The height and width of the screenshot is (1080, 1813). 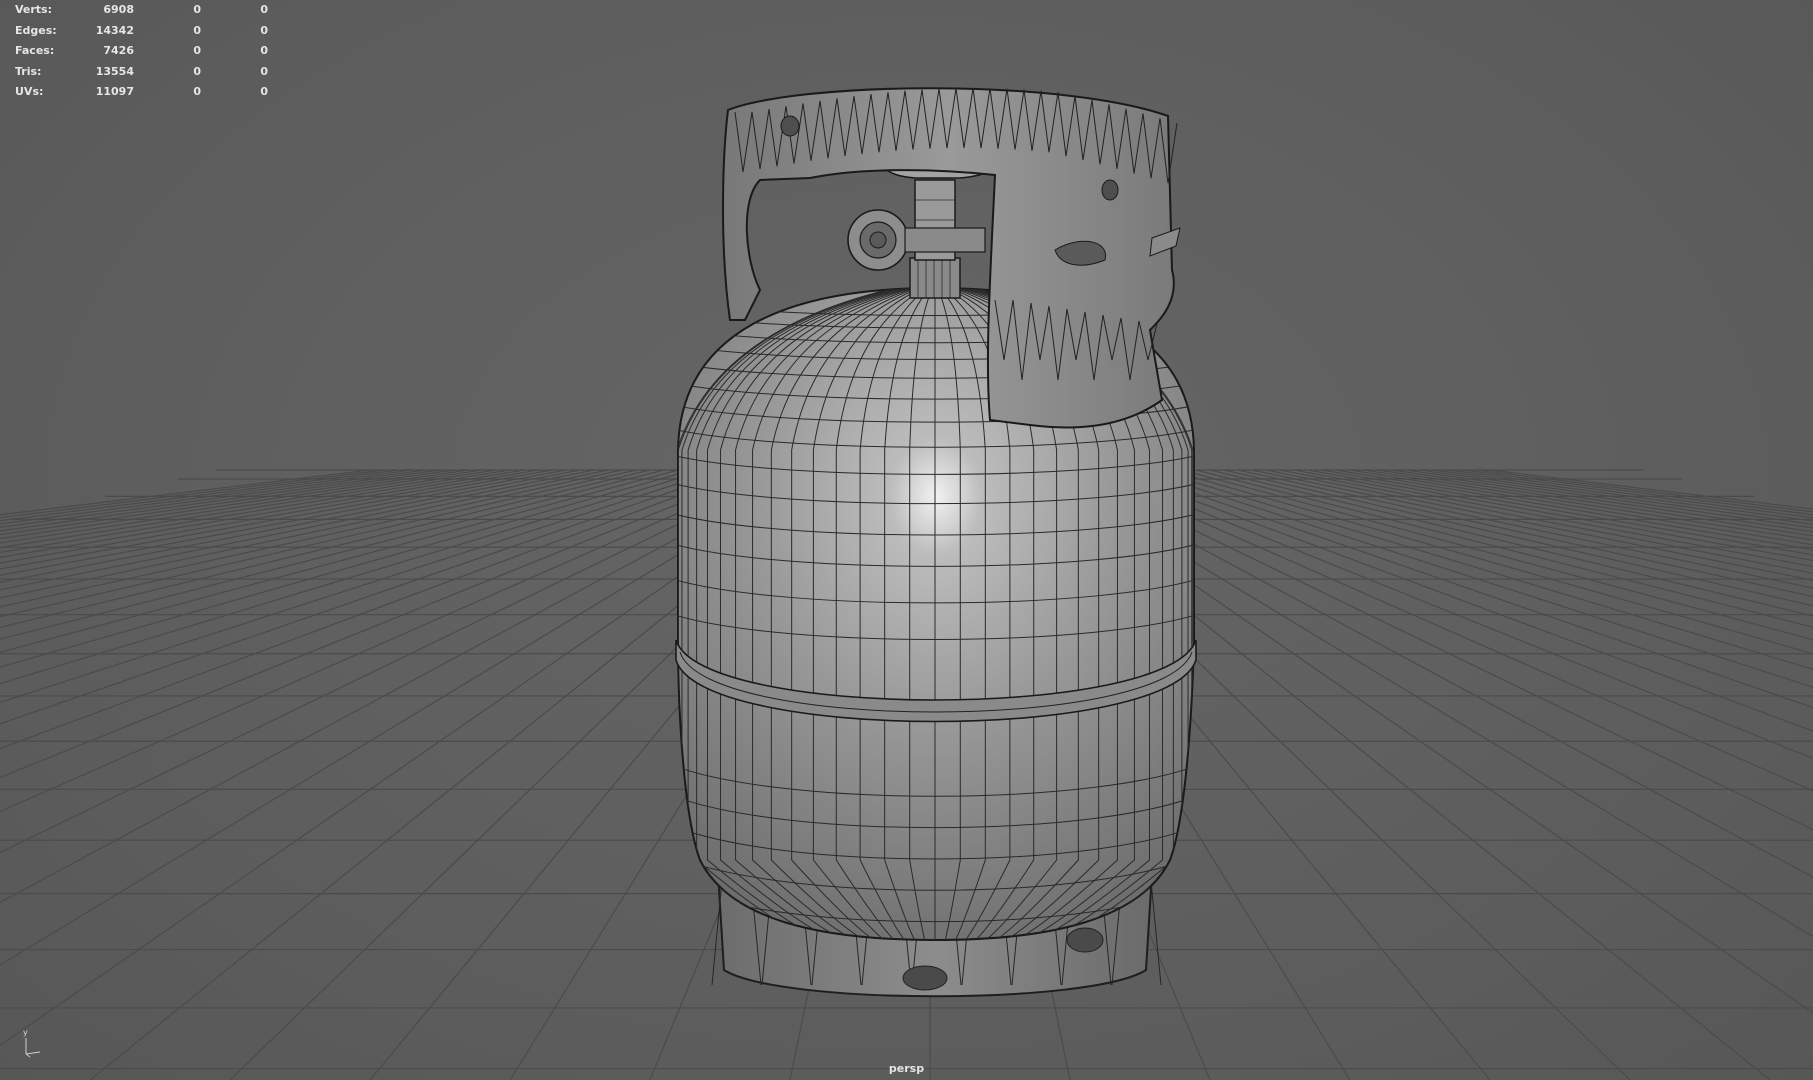 What do you see at coordinates (28, 71) in the screenshot?
I see `hud-stat-label: Tris:` at bounding box center [28, 71].